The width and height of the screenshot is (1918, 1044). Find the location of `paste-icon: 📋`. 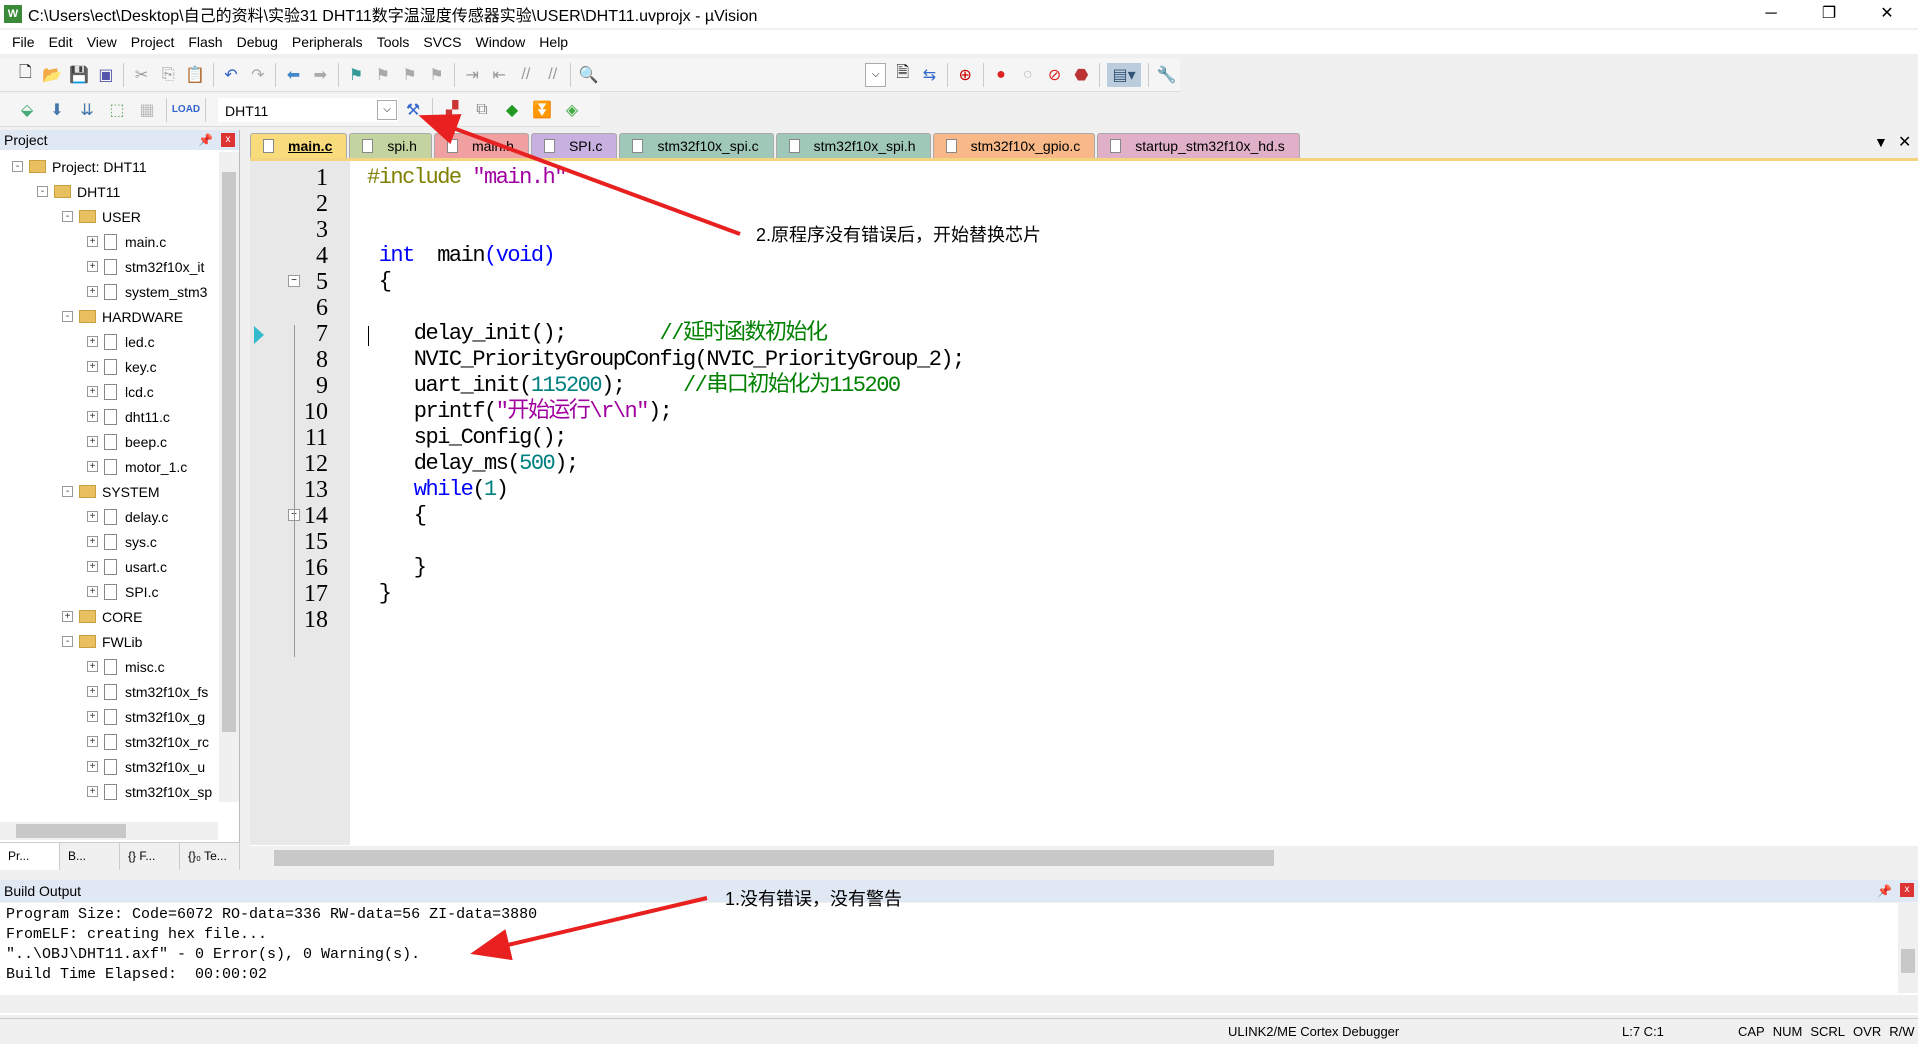

paste-icon: 📋 is located at coordinates (195, 75).